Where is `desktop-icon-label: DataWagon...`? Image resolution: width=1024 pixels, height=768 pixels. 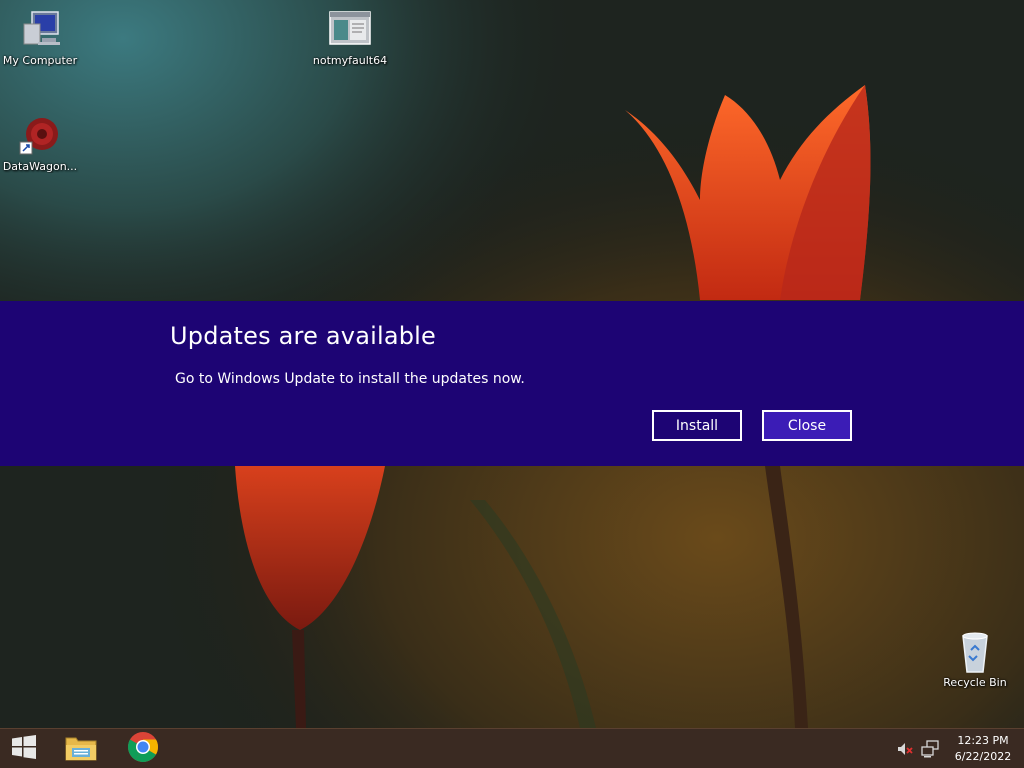
desktop-icon-label: DataWagon... is located at coordinates (40, 166).